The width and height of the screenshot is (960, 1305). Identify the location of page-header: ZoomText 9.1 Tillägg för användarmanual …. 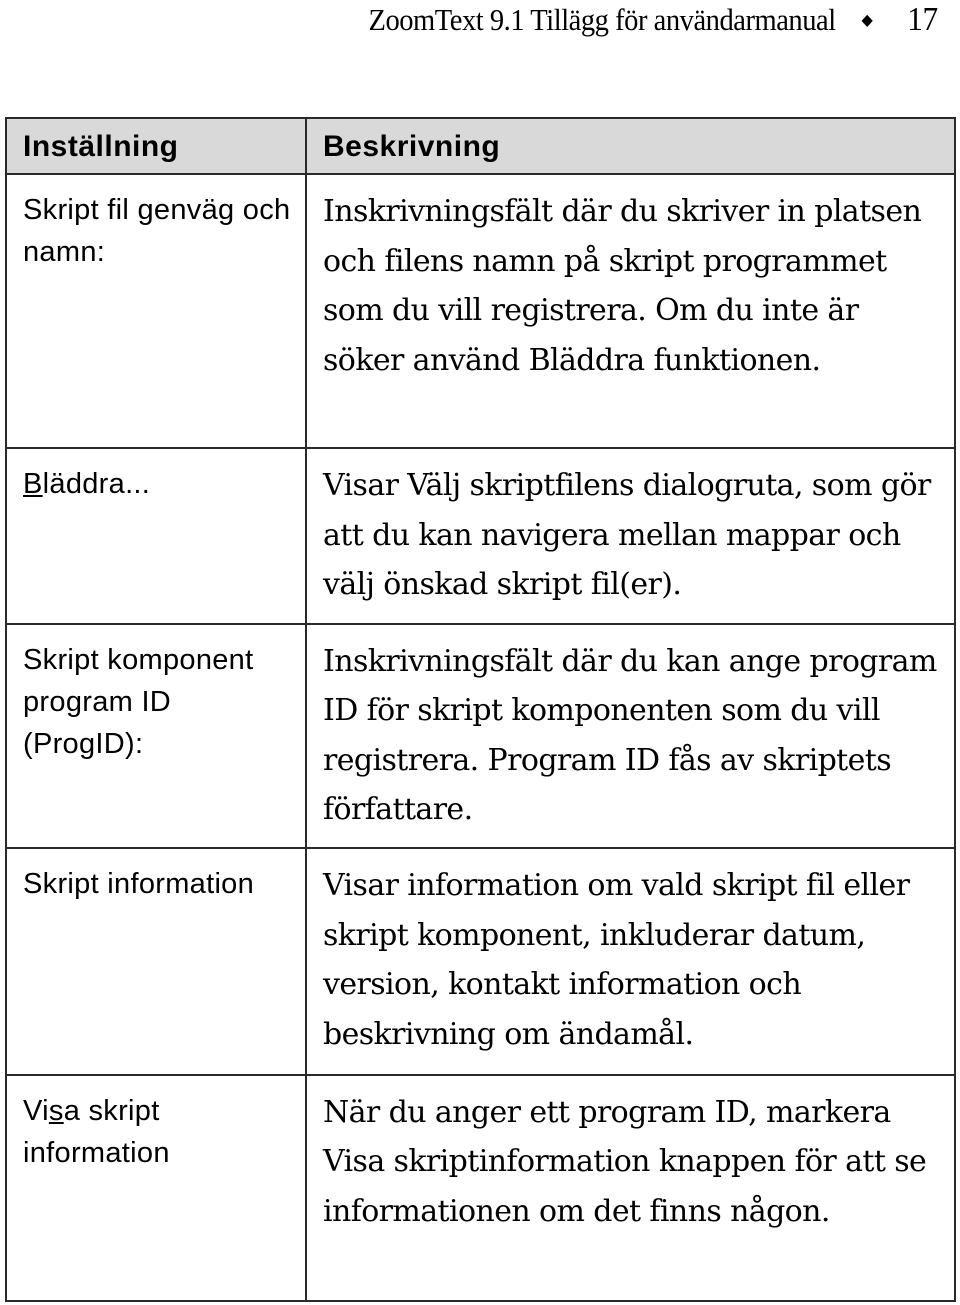
(653, 20).